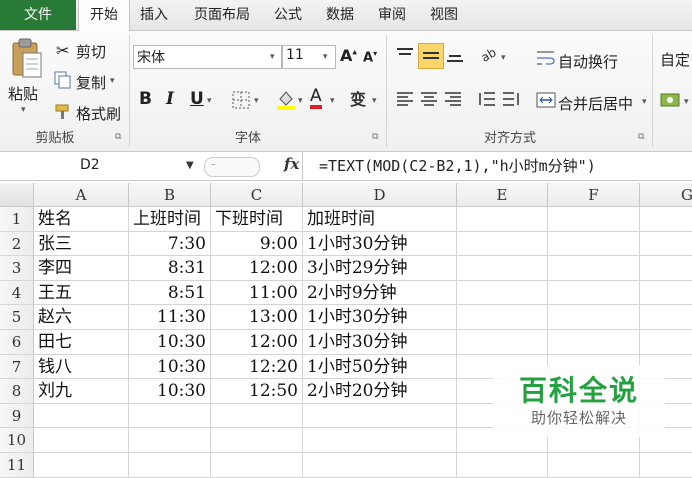  Describe the element at coordinates (197, 99) in the screenshot. I see `underline-button: U` at that location.